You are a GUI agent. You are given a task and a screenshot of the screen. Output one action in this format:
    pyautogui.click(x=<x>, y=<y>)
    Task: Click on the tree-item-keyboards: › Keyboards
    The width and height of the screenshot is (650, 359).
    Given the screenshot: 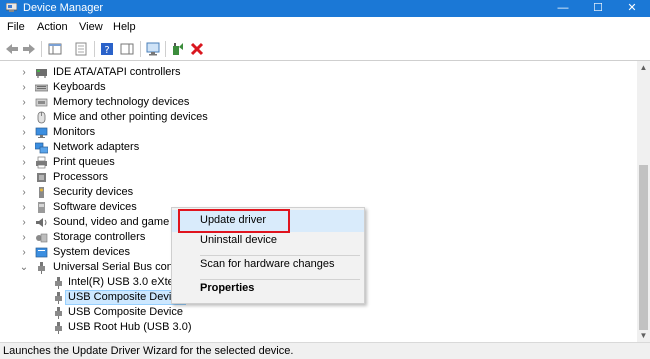 What is the action you would take?
    pyautogui.click(x=318, y=87)
    